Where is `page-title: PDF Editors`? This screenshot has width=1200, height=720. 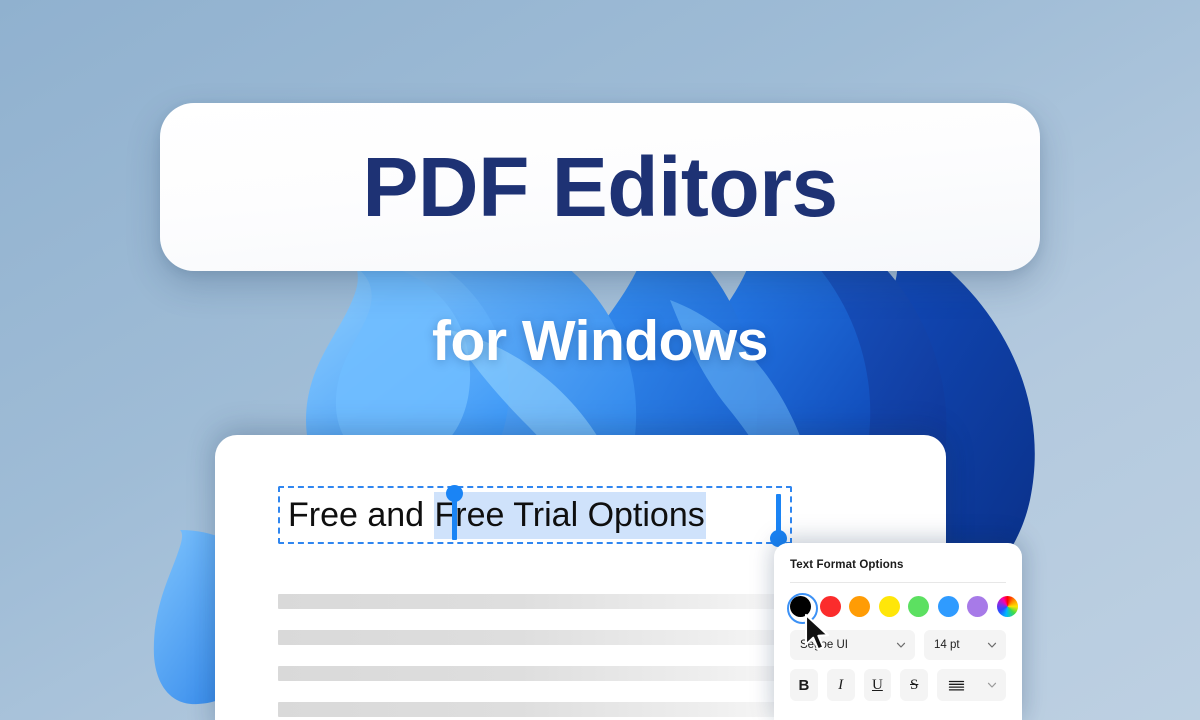 page-title: PDF Editors is located at coordinates (600, 187).